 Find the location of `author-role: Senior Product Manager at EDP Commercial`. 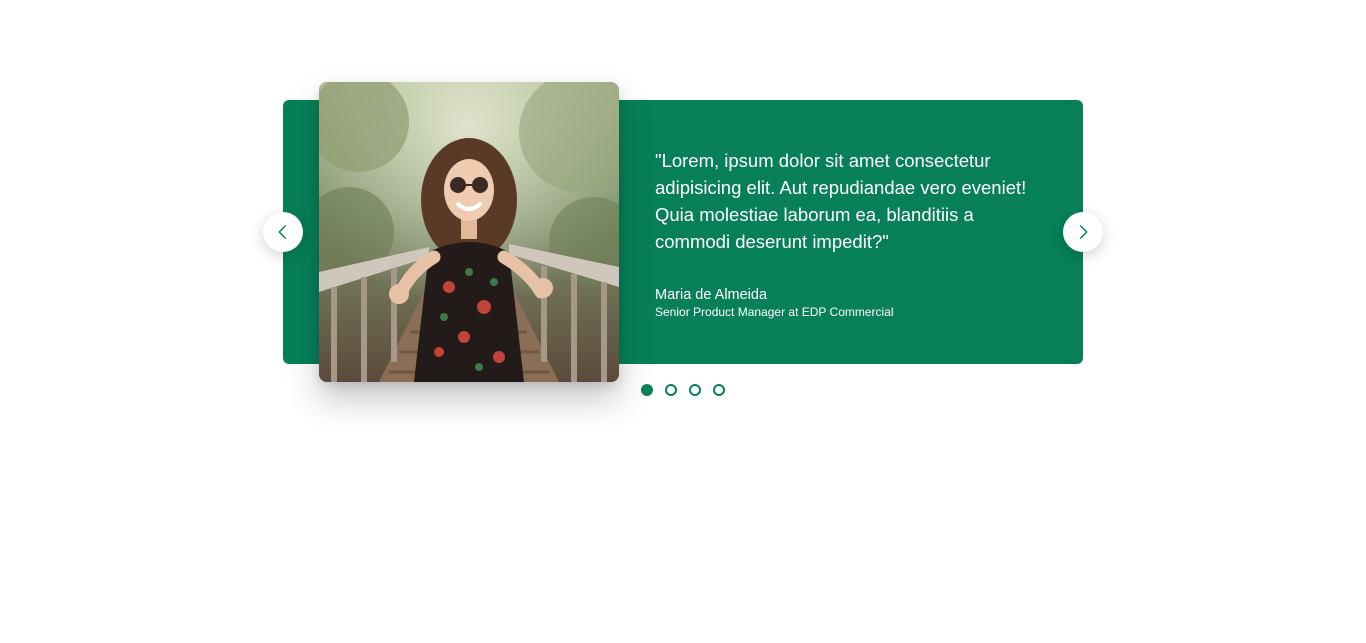

author-role: Senior Product Manager at EDP Commercial is located at coordinates (774, 312).